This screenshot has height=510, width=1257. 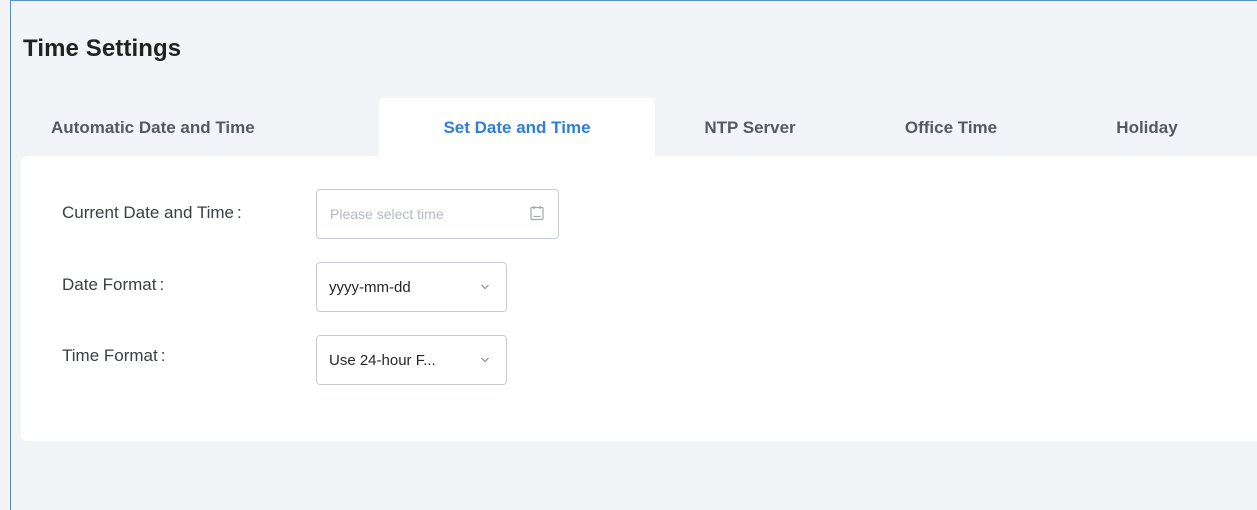 What do you see at coordinates (109, 284) in the screenshot?
I see `date-format-label-text: Date Format` at bounding box center [109, 284].